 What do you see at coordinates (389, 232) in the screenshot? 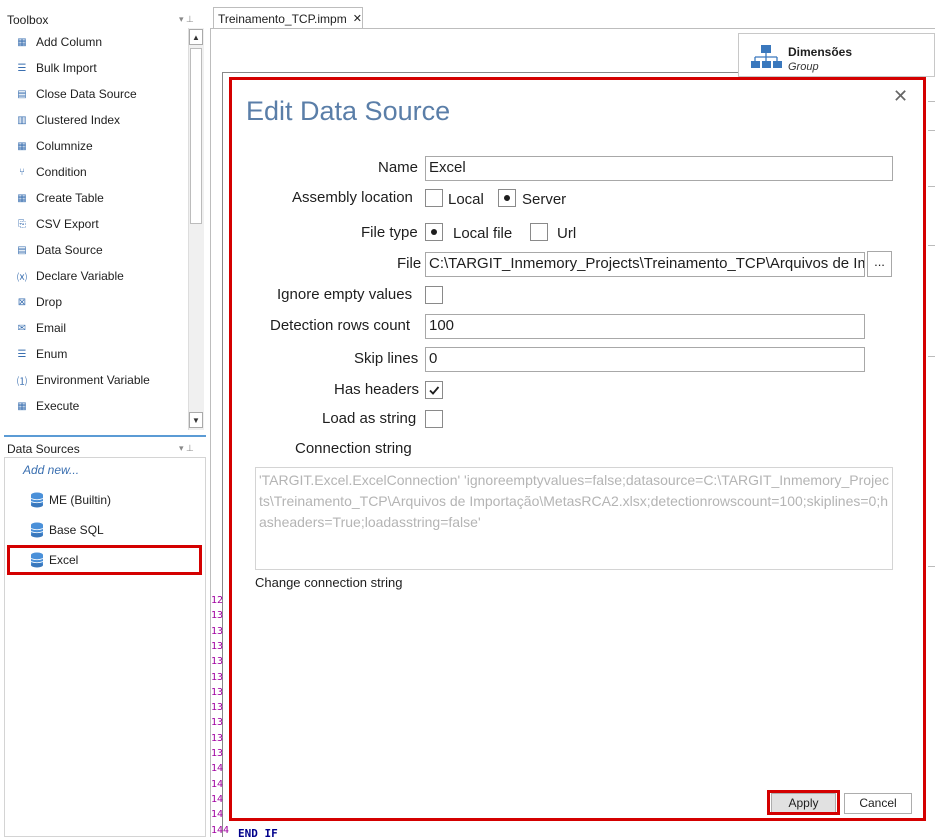
I see `file-type-label: File type` at bounding box center [389, 232].